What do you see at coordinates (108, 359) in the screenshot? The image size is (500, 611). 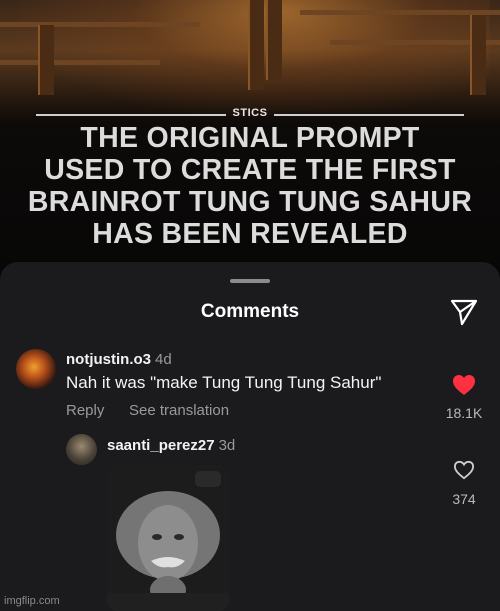 I see `comment-username: notjustin.o3` at bounding box center [108, 359].